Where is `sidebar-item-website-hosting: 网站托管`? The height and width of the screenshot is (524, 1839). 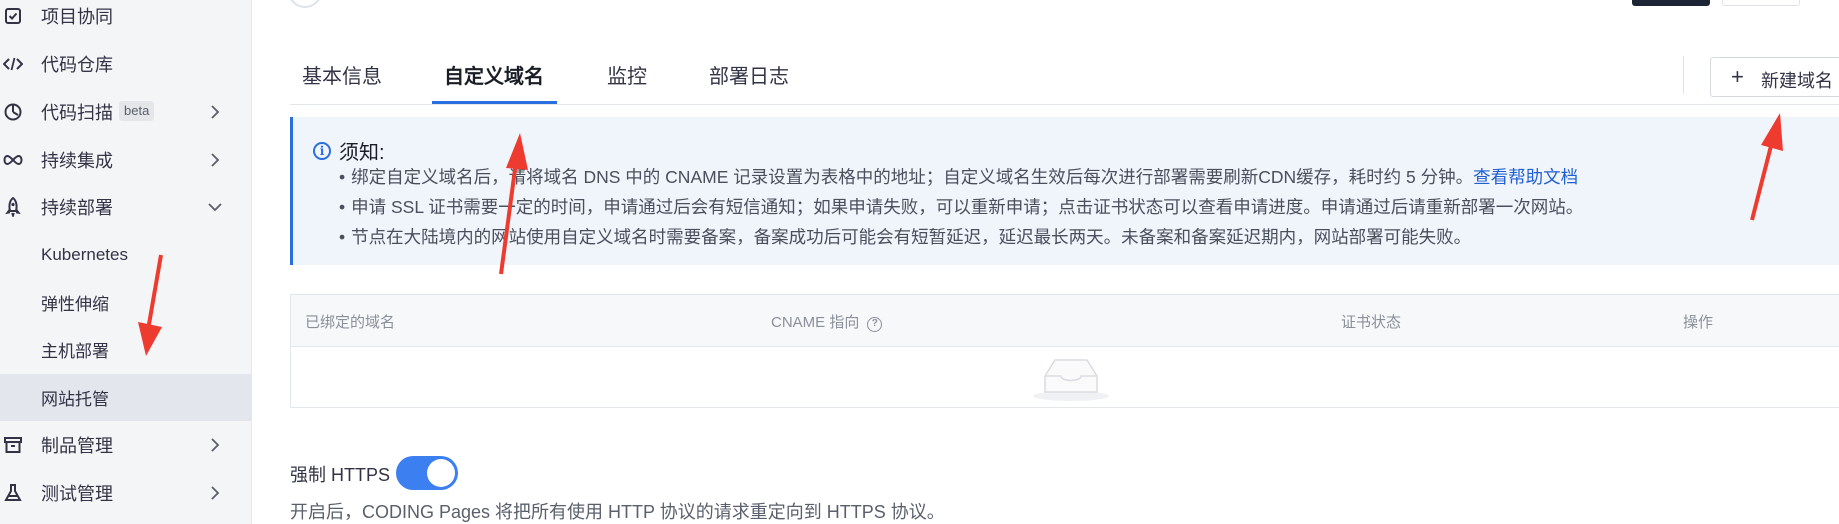
sidebar-item-website-hosting: 网站托管 is located at coordinates (126, 397).